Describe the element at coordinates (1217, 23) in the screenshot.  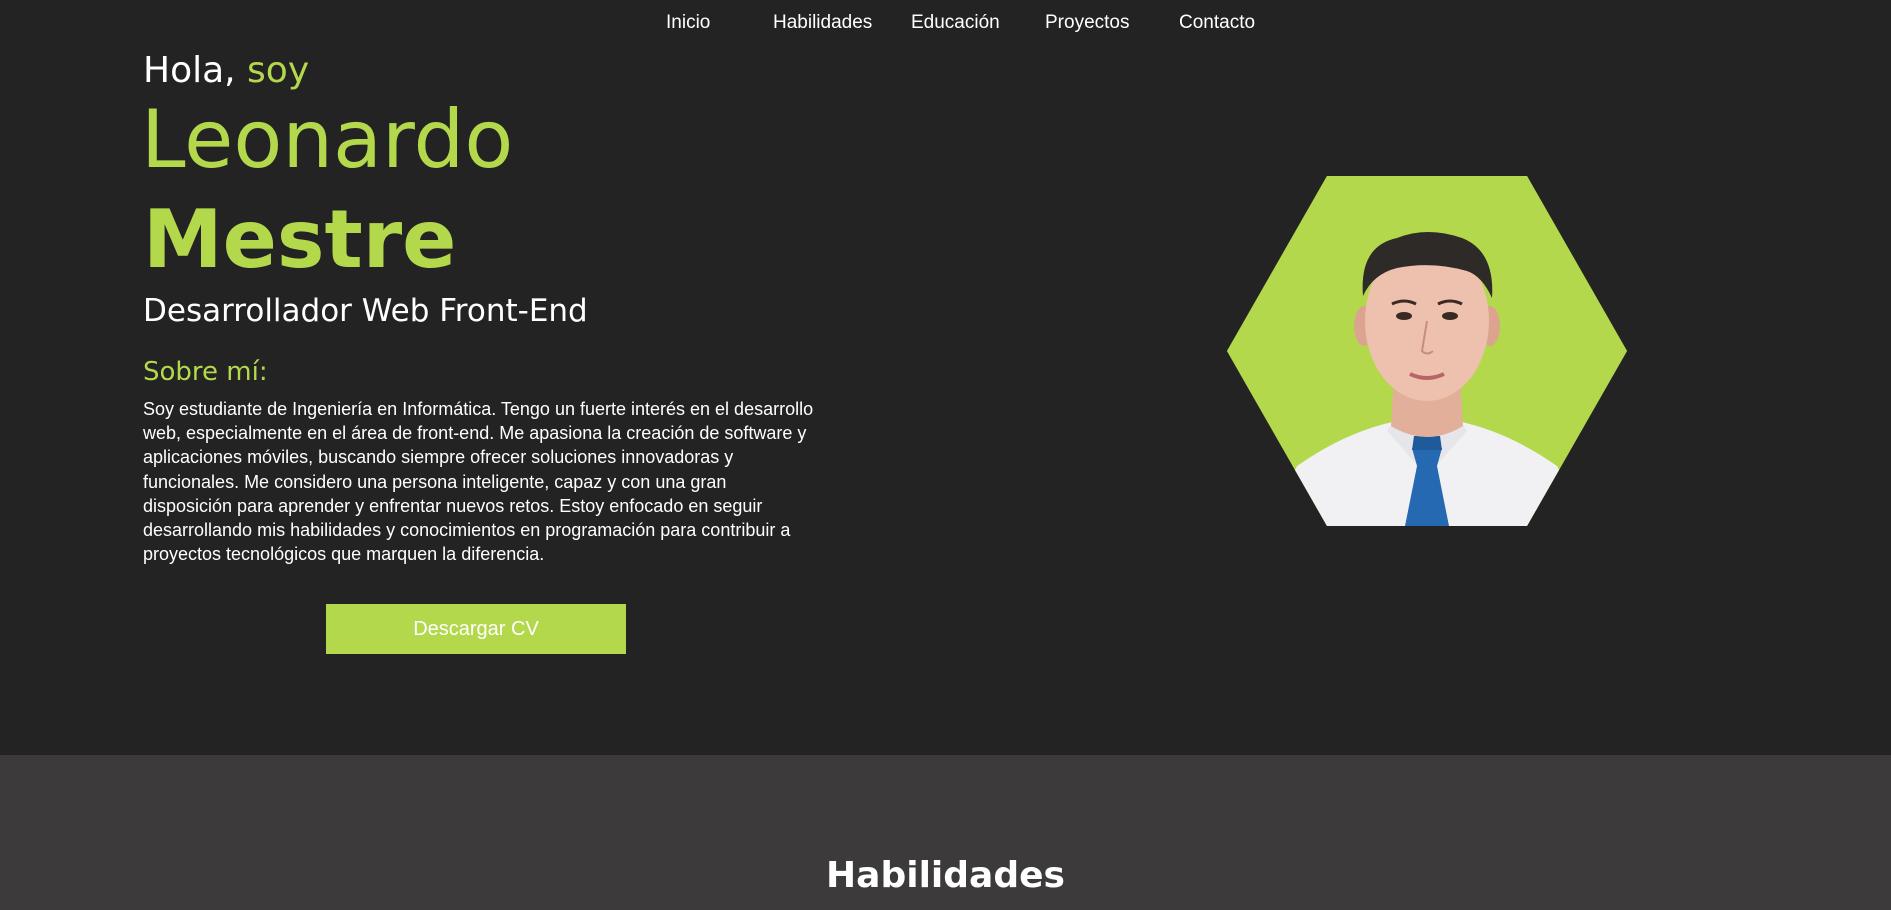
I see `nav-item-contacto: Contacto` at that location.